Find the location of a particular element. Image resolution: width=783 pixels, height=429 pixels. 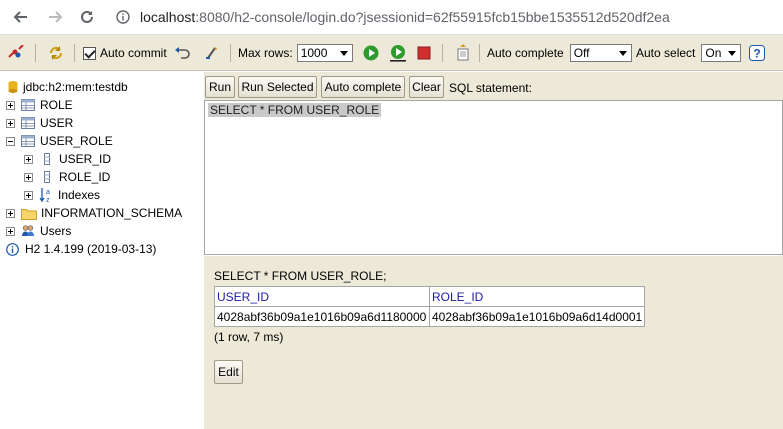

max-rows-value: 1000 is located at coordinates (314, 53).